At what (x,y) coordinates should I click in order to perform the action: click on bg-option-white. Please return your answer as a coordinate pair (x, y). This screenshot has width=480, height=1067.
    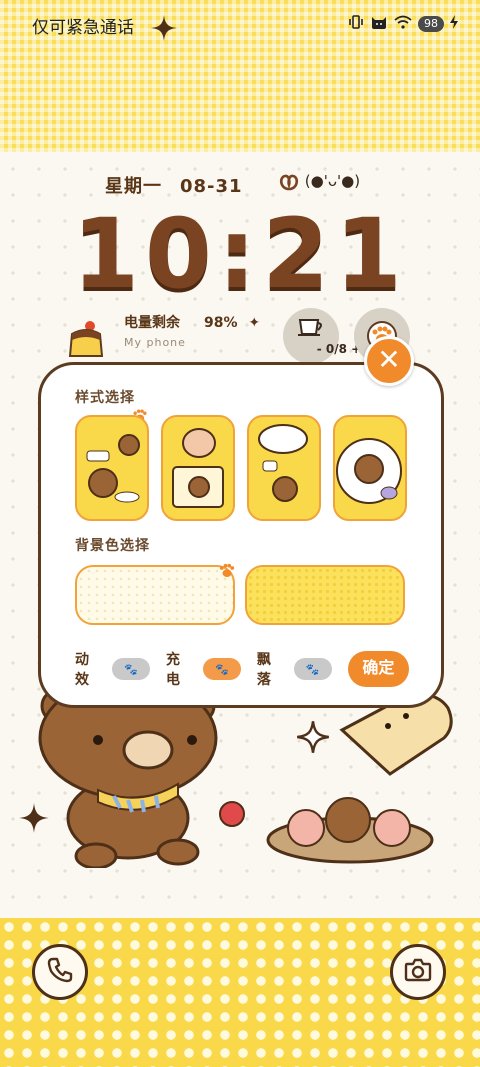
    Looking at the image, I should click on (155, 595).